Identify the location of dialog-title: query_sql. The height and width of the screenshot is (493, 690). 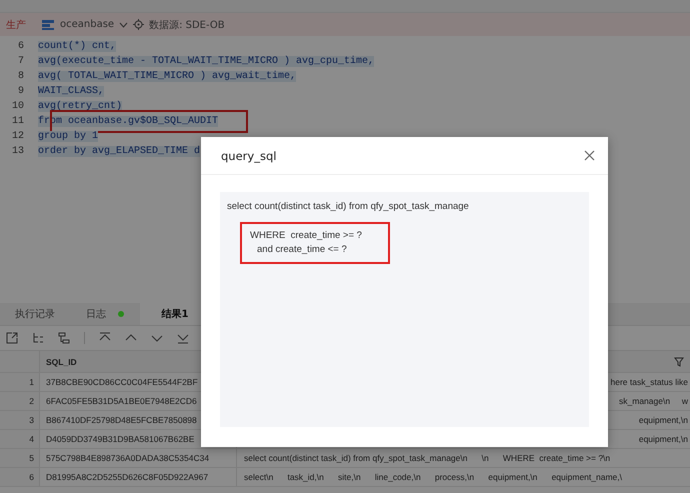
(248, 155).